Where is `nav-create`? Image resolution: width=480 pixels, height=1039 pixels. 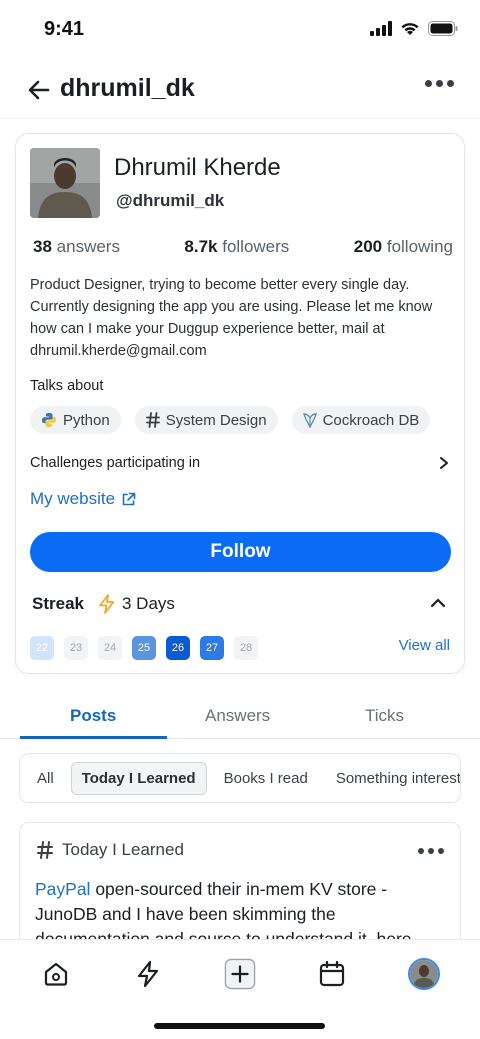
nav-create is located at coordinates (240, 974).